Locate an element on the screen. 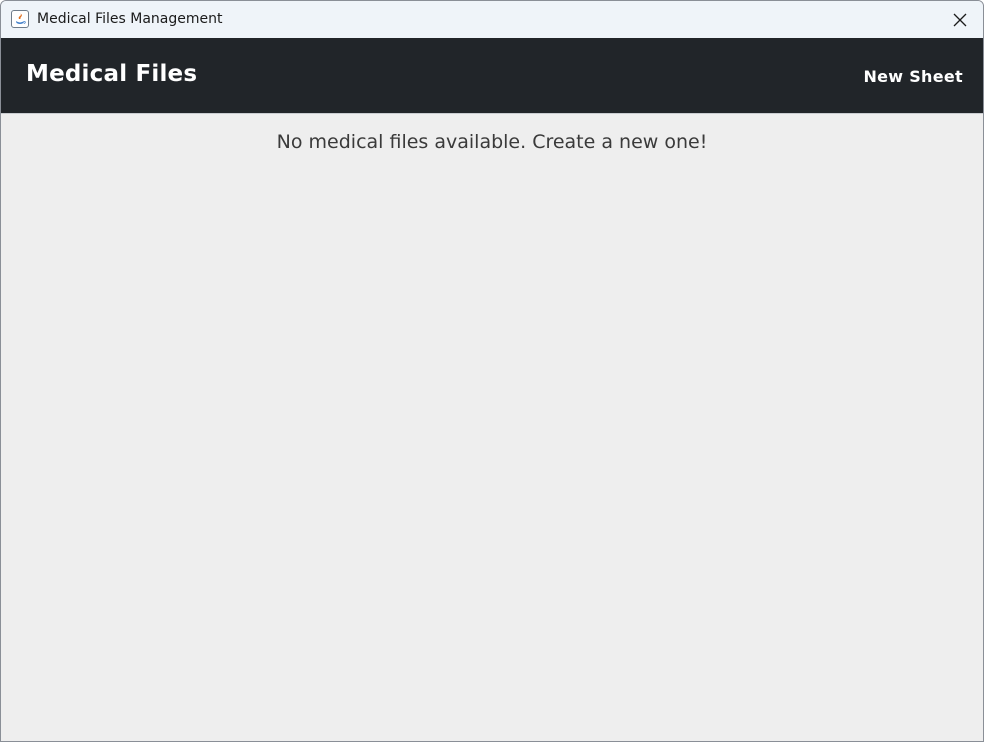  close-icon is located at coordinates (960, 19).